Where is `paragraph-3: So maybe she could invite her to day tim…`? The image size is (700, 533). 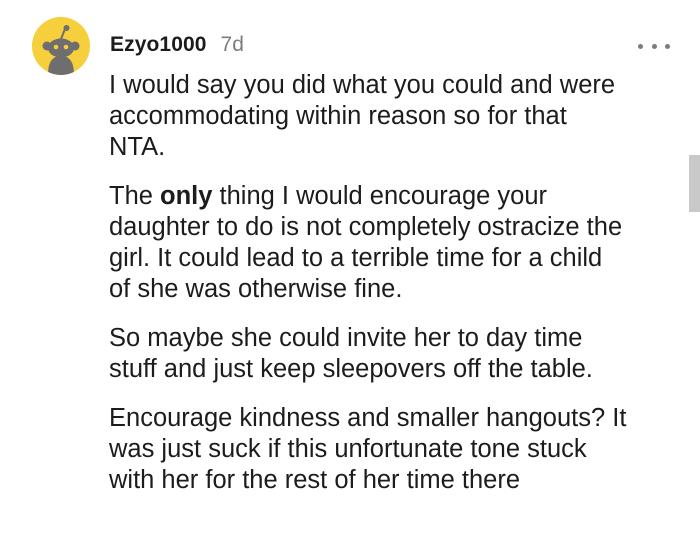 paragraph-3: So maybe she could invite her to day tim… is located at coordinates (351, 353).